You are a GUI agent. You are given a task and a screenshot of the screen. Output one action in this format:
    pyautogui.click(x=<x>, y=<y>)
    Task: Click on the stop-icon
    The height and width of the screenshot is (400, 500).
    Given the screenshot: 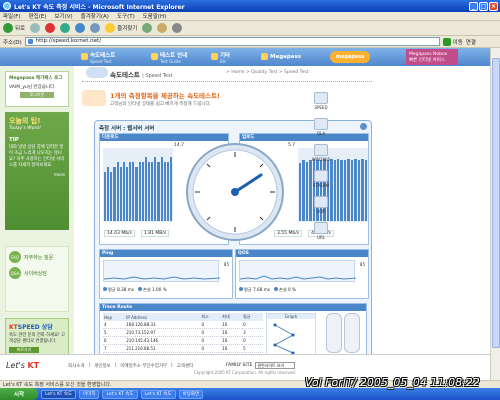 What is the action you would take?
    pyautogui.click(x=50, y=28)
    